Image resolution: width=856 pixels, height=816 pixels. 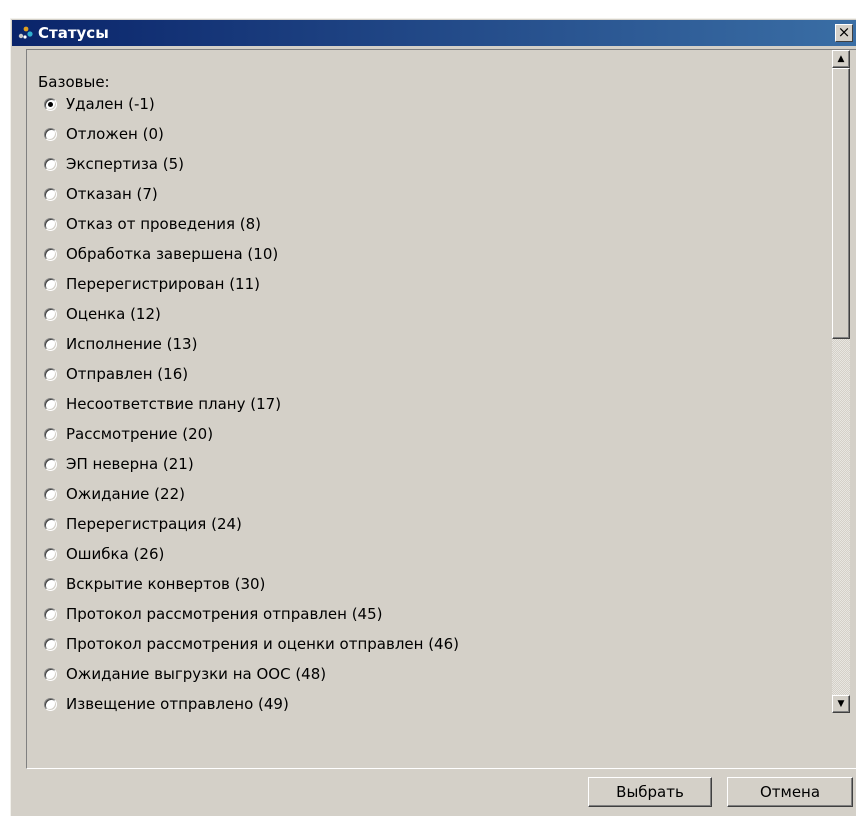 What do you see at coordinates (163, 224) in the screenshot?
I see `radio-label: Отказ от проведения (8)` at bounding box center [163, 224].